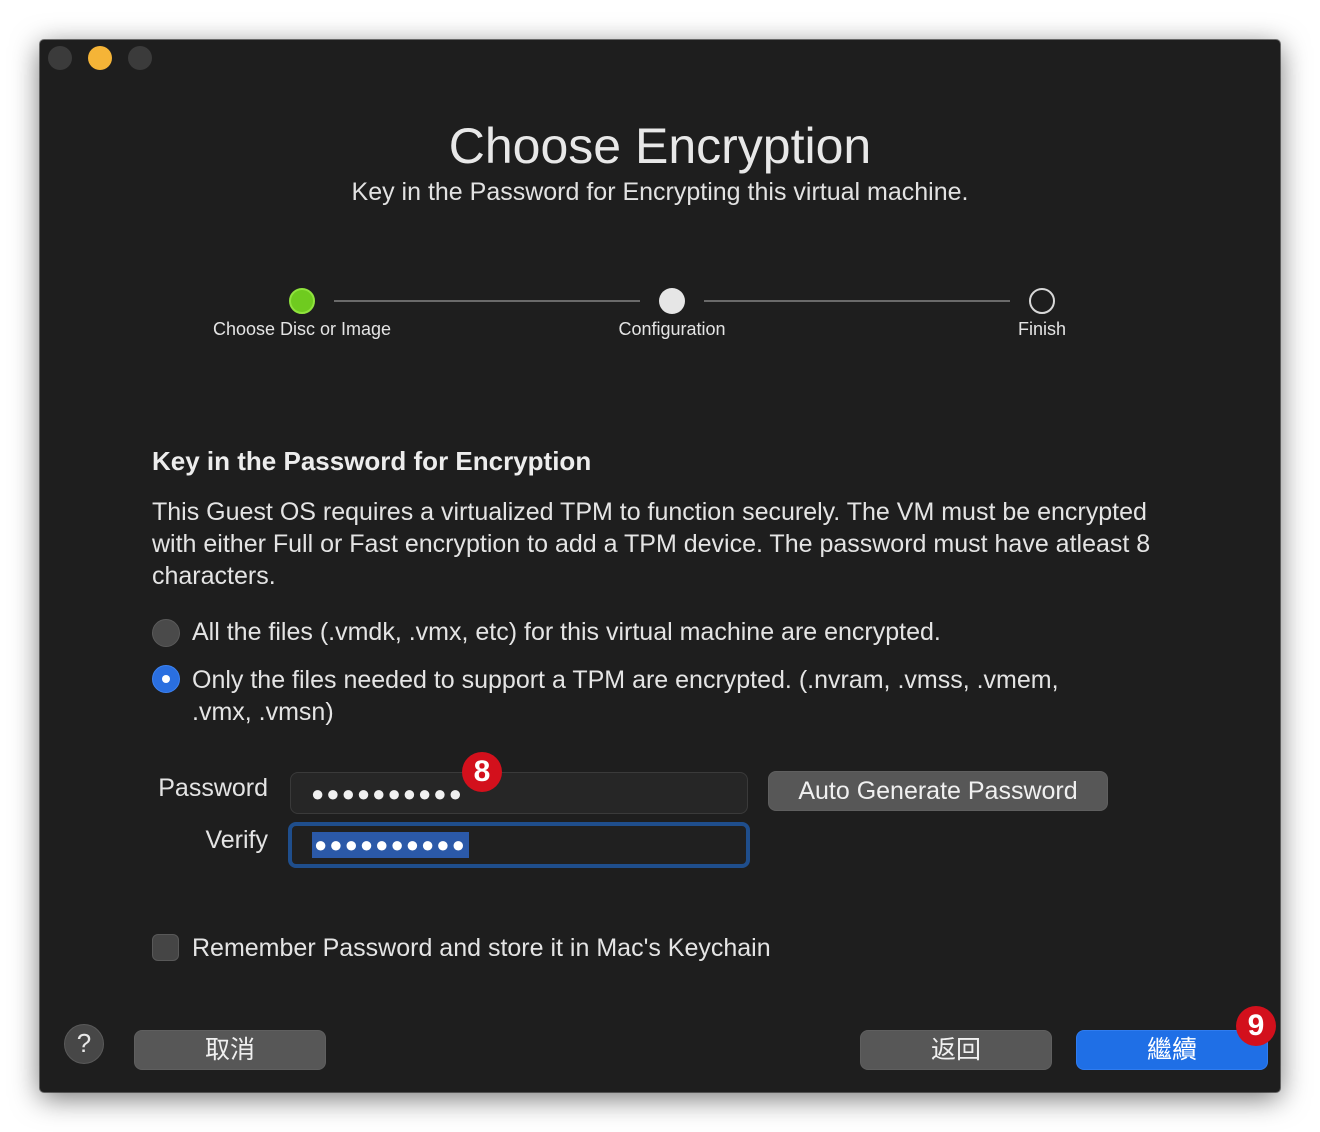 Image resolution: width=1320 pixels, height=1132 pixels. Describe the element at coordinates (213, 788) in the screenshot. I see `password-label: Password` at that location.